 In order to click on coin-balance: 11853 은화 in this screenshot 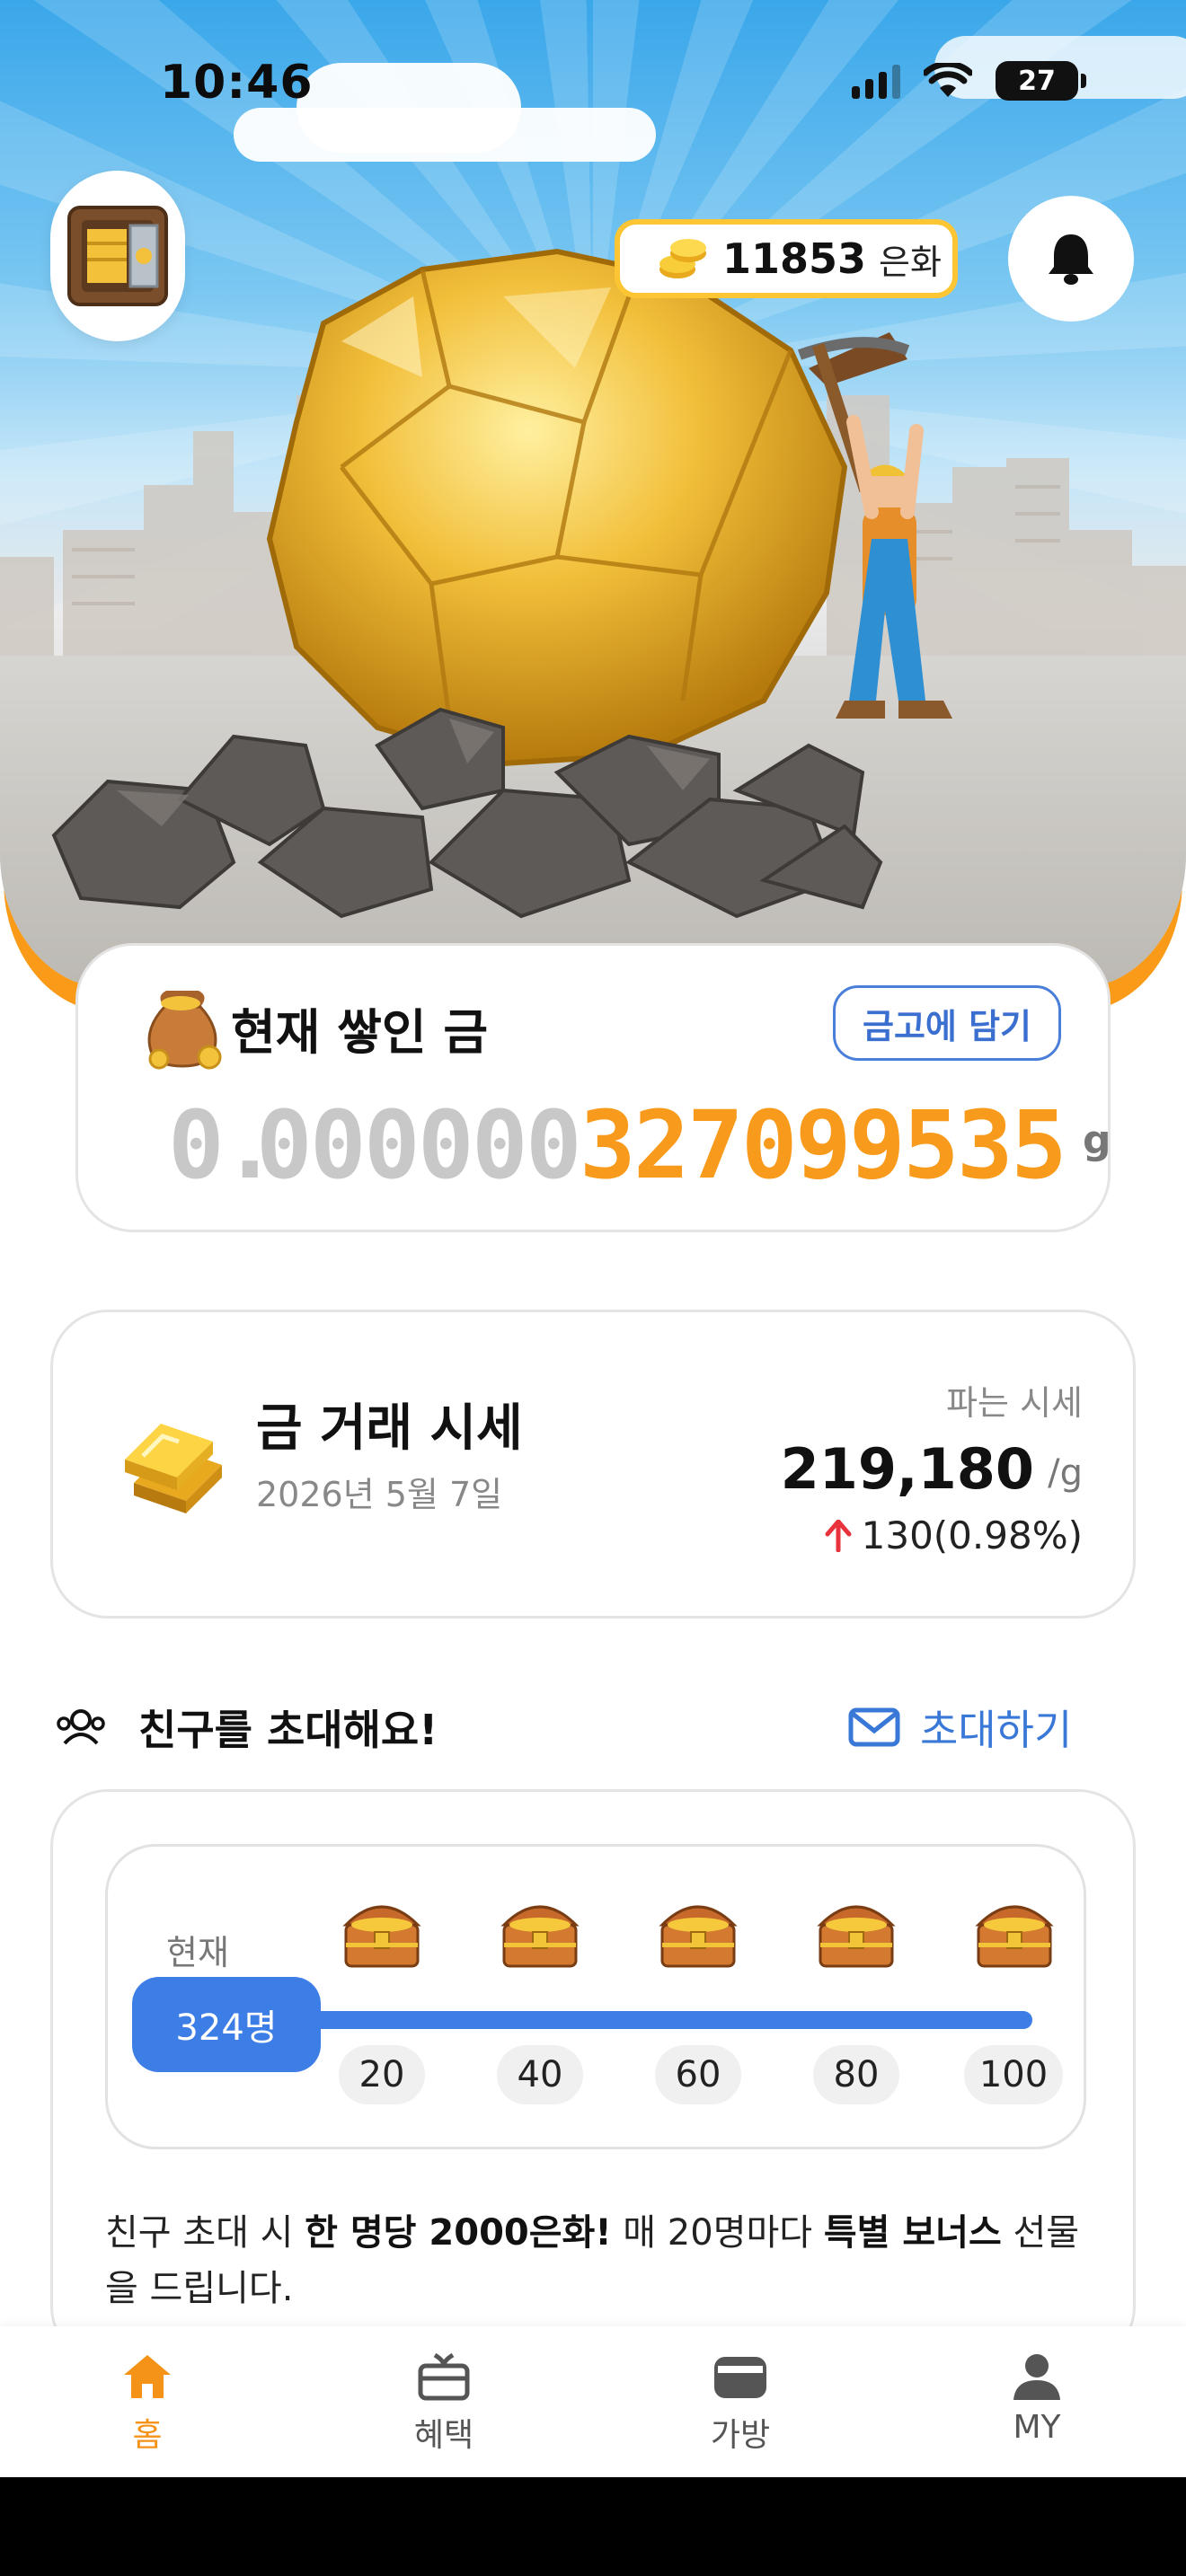, I will do `click(786, 258)`.